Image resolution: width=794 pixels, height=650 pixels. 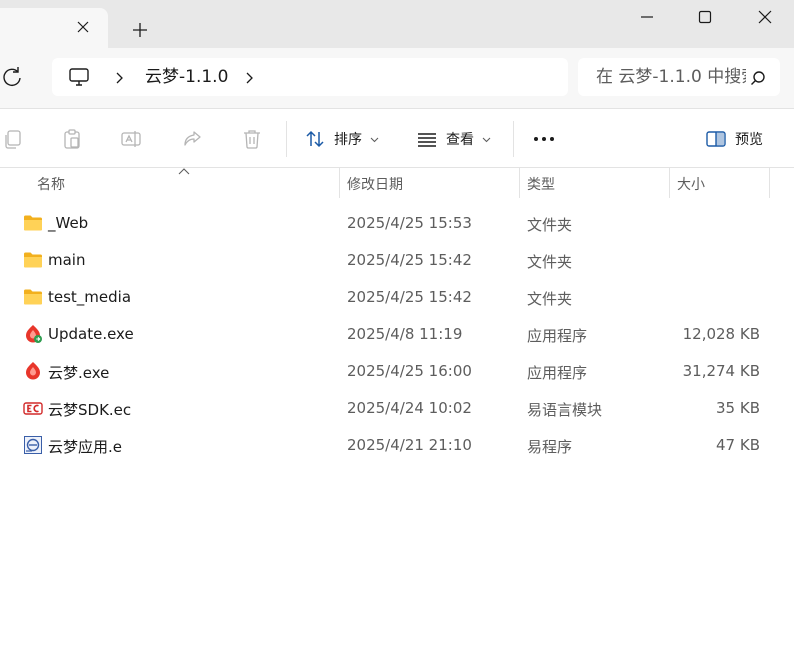 I want to click on file-size: 31,274 KB, so click(x=721, y=371).